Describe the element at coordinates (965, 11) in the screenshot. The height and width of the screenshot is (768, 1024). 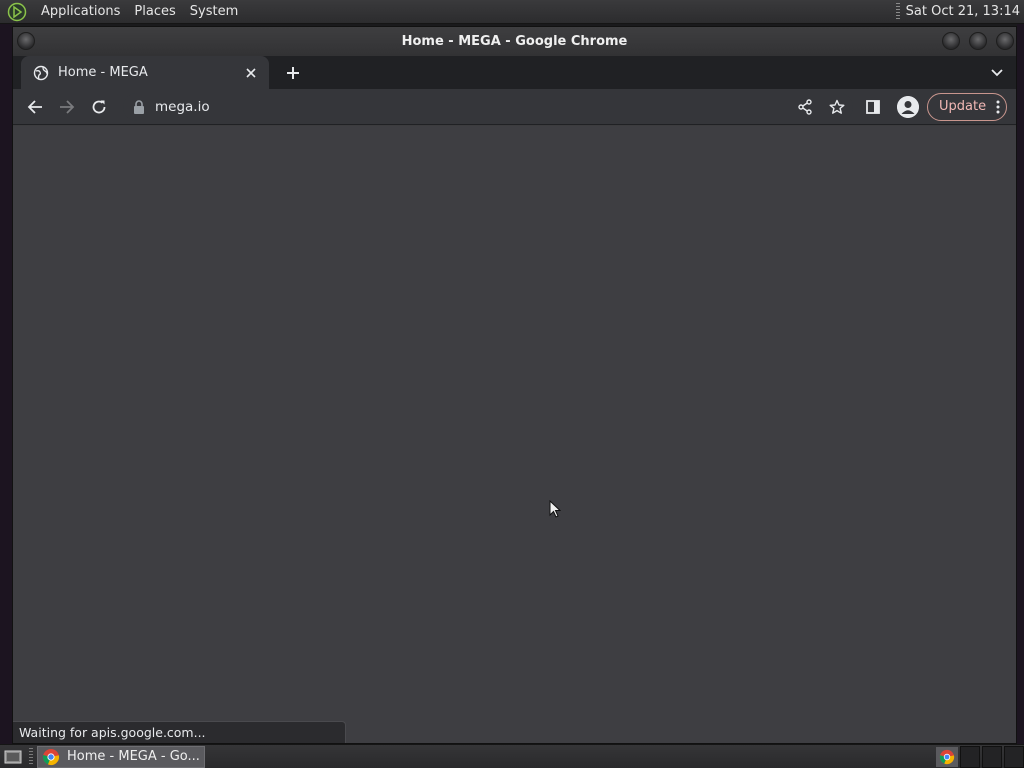
I see `panel-clock: Sat Oct 21, 13:14` at that location.